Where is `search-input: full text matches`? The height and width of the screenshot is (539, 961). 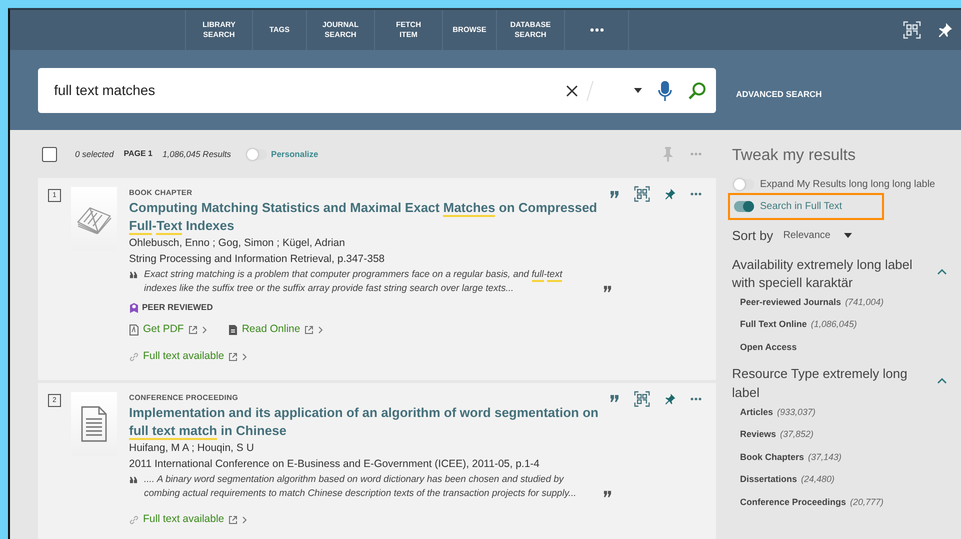 search-input: full text matches is located at coordinates (309, 90).